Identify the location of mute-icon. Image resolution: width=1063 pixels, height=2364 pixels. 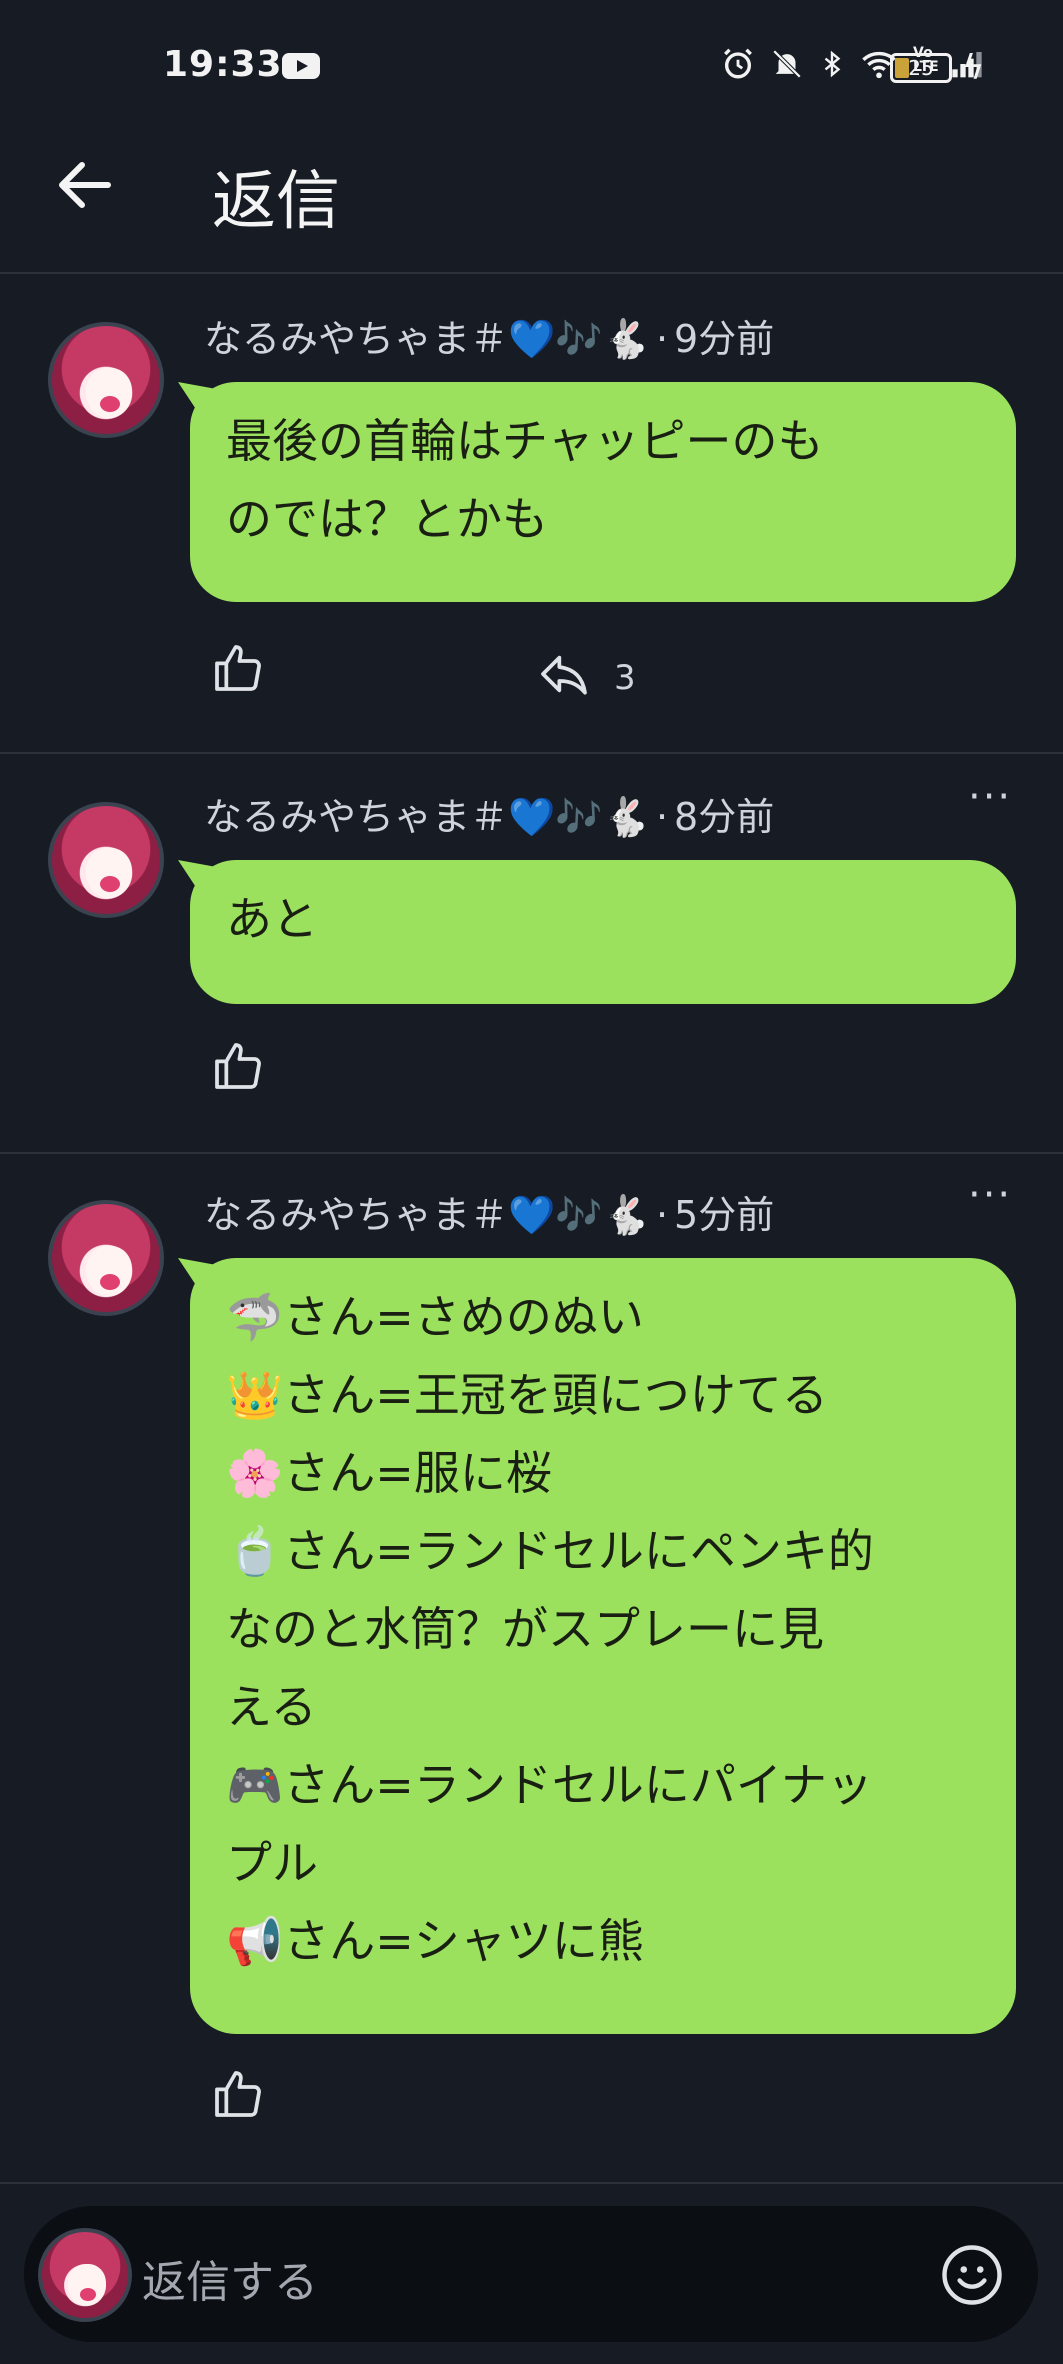
(787, 64).